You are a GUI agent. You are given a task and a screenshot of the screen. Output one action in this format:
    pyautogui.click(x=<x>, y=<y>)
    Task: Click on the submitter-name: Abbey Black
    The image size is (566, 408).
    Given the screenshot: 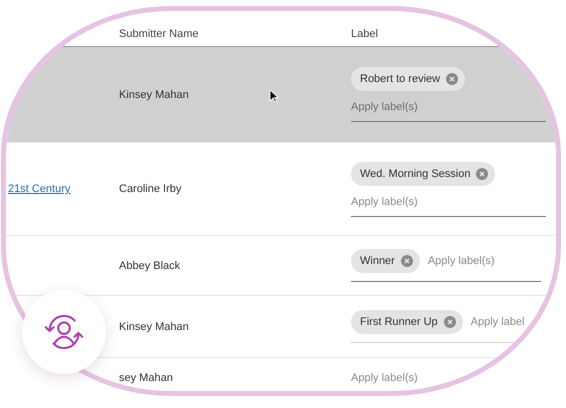 What is the action you would take?
    pyautogui.click(x=149, y=266)
    